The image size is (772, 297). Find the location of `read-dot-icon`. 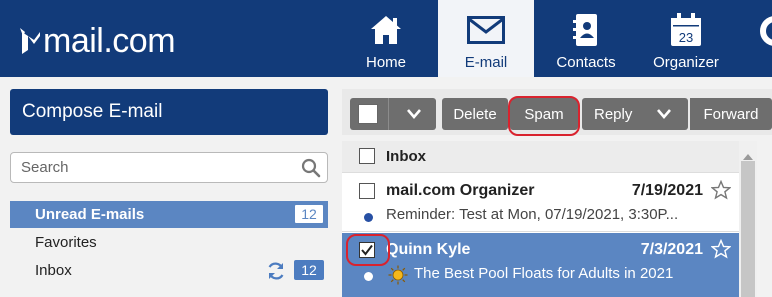

read-dot-icon is located at coordinates (368, 276).